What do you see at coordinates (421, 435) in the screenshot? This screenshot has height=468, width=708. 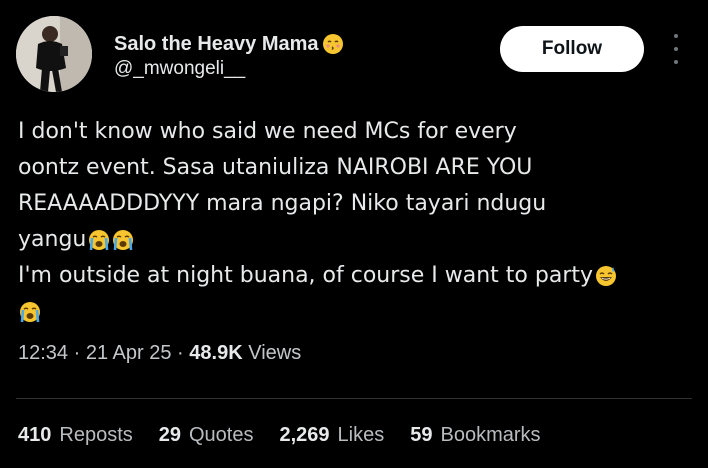 I see `bookmarks-count: 59` at bounding box center [421, 435].